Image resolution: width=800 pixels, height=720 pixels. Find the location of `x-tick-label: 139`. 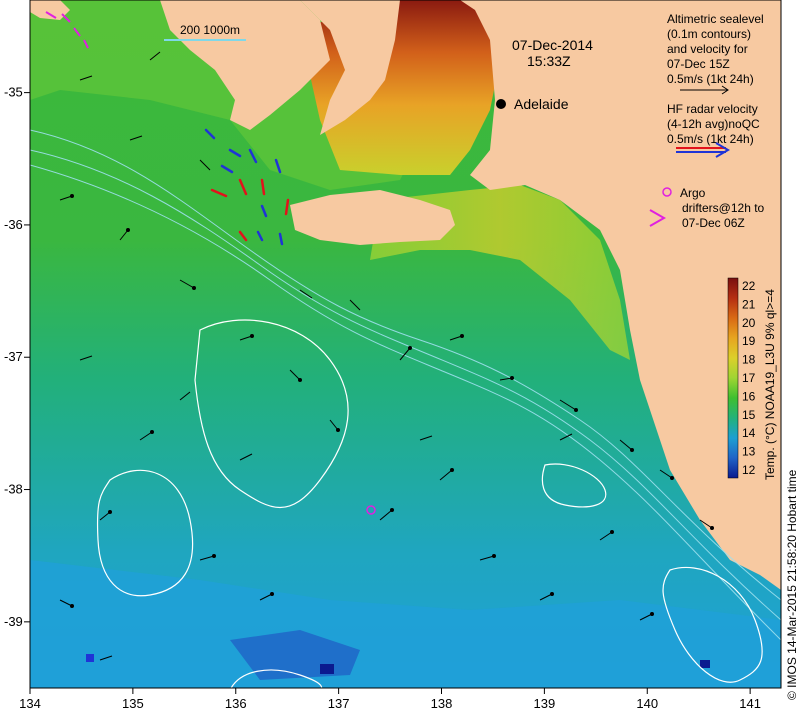

x-tick-label: 139 is located at coordinates (545, 703).